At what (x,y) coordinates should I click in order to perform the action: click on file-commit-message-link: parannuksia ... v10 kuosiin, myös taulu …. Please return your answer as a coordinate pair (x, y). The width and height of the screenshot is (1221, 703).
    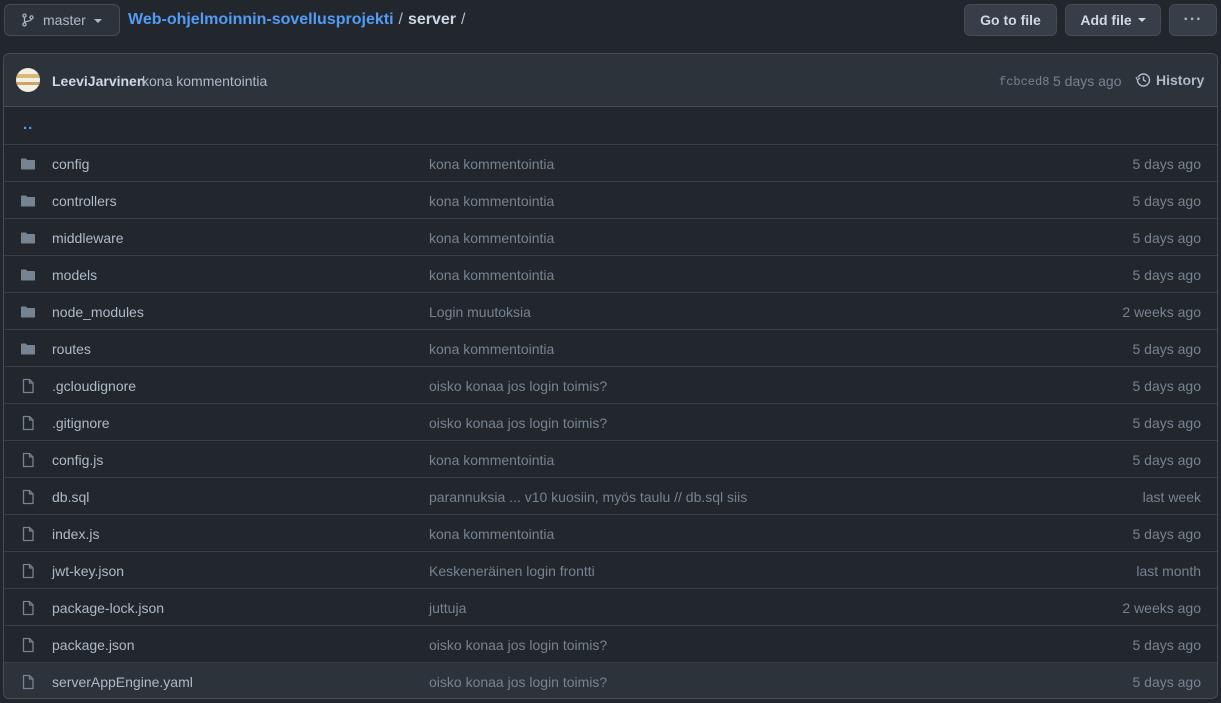
    Looking at the image, I should click on (588, 497).